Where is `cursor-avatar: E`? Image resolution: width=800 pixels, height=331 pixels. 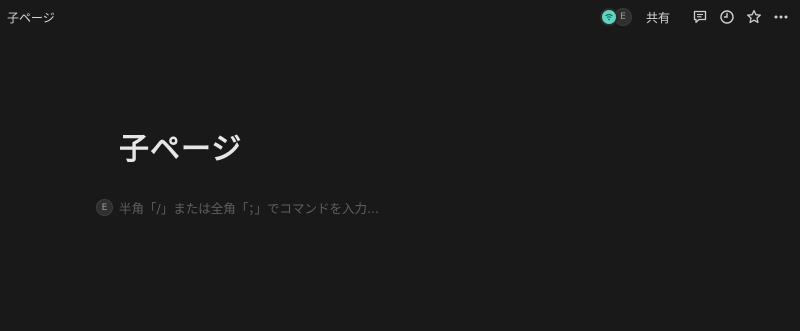 cursor-avatar: E is located at coordinates (104, 207).